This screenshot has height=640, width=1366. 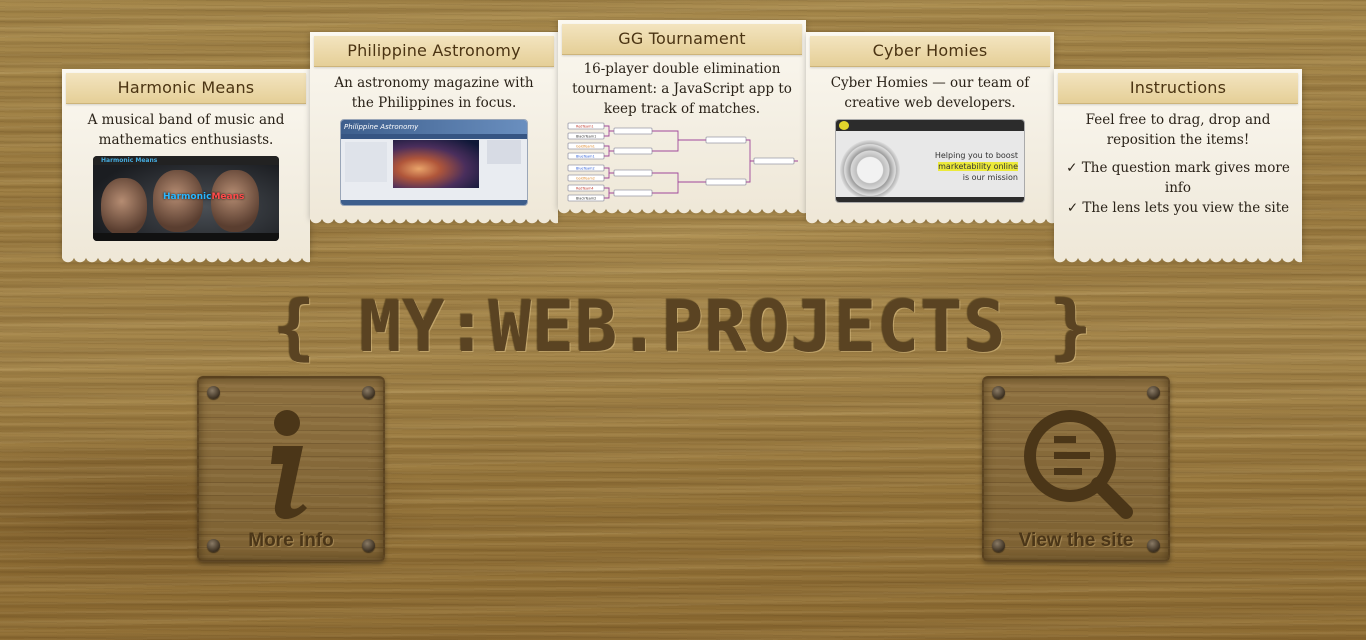 I want to click on svg-text: RedTeam4, so click(x=585, y=189).